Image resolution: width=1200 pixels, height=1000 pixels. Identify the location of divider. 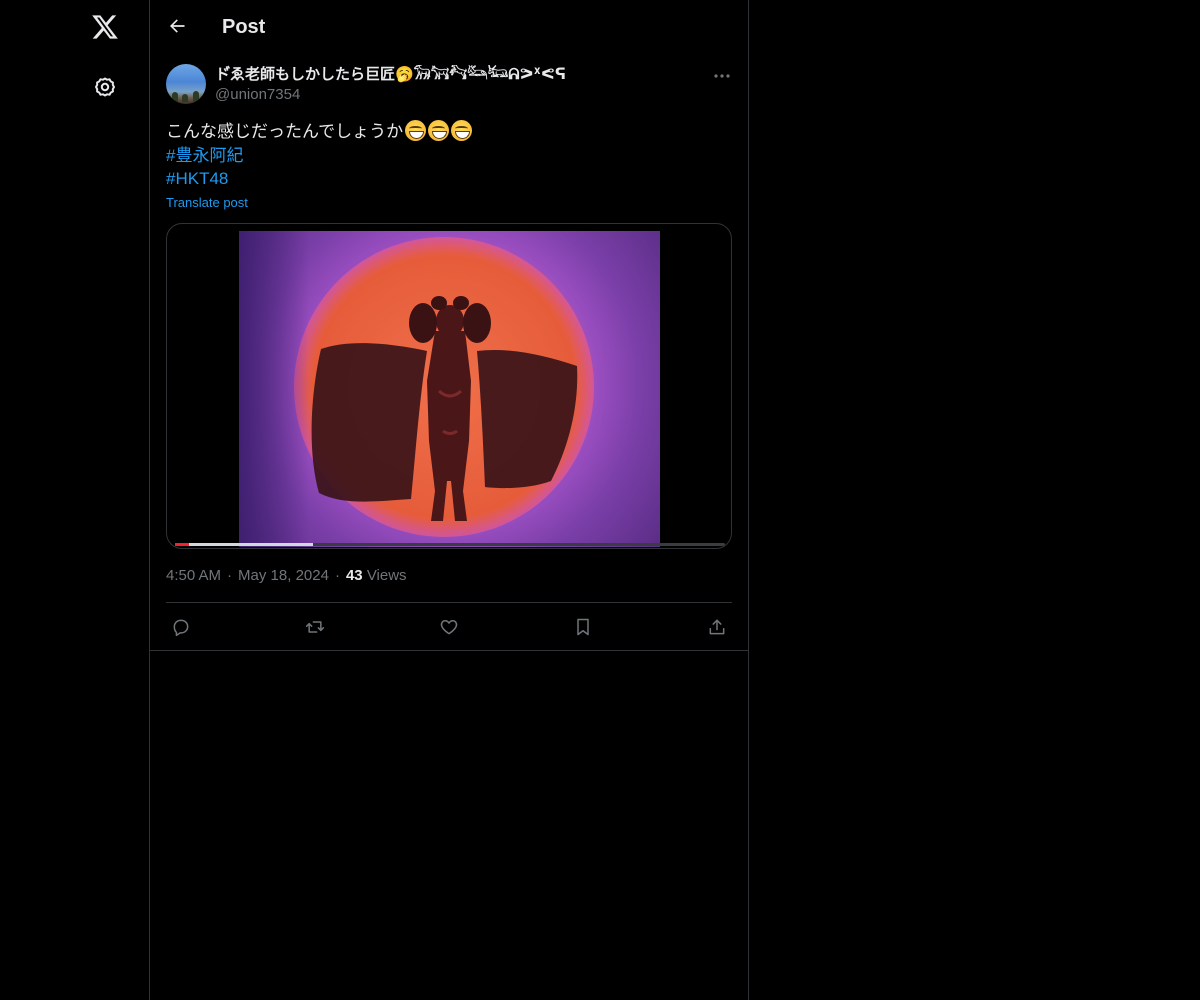
(449, 602).